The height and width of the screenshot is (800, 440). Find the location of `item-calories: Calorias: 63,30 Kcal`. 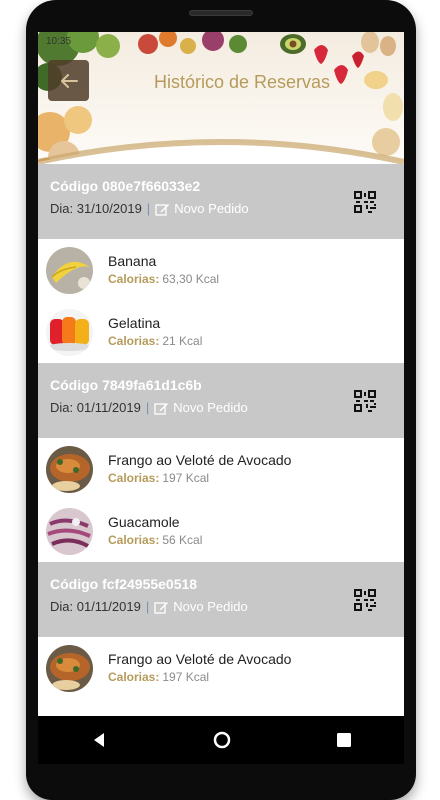

item-calories: Calorias: 63,30 Kcal is located at coordinates (163, 279).